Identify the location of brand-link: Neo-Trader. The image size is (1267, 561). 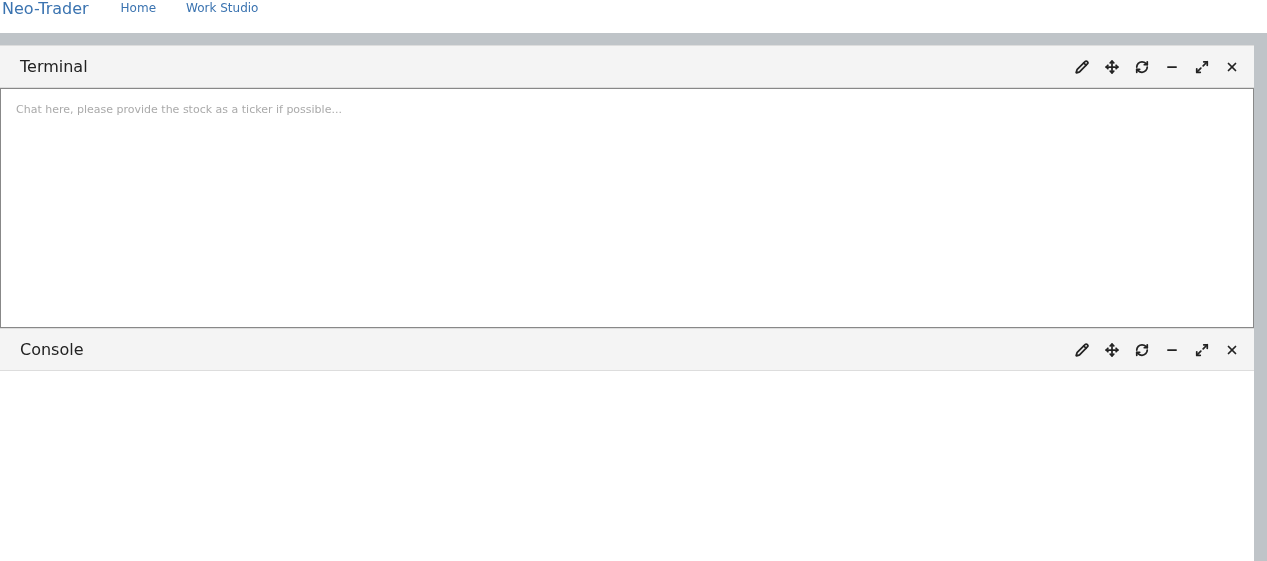
(45, 9).